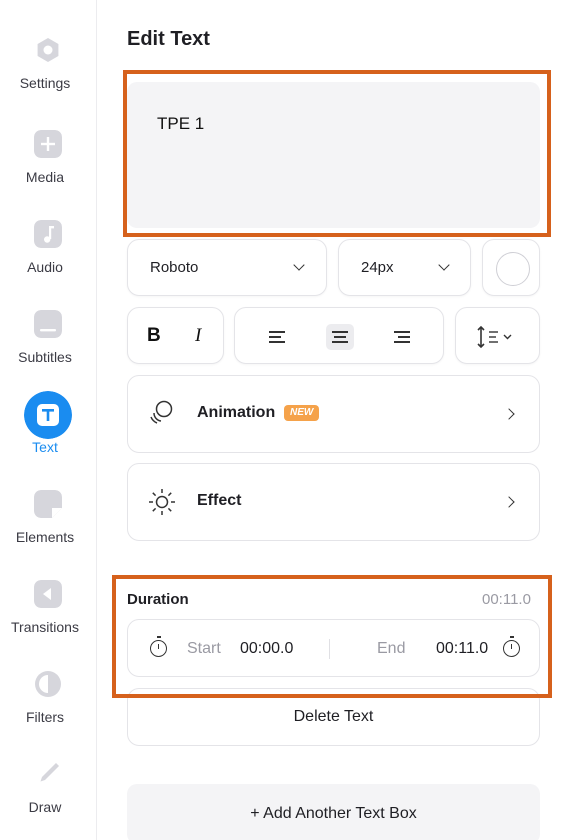 The width and height of the screenshot is (569, 840). Describe the element at coordinates (48, 50) in the screenshot. I see `settings-icon` at that location.